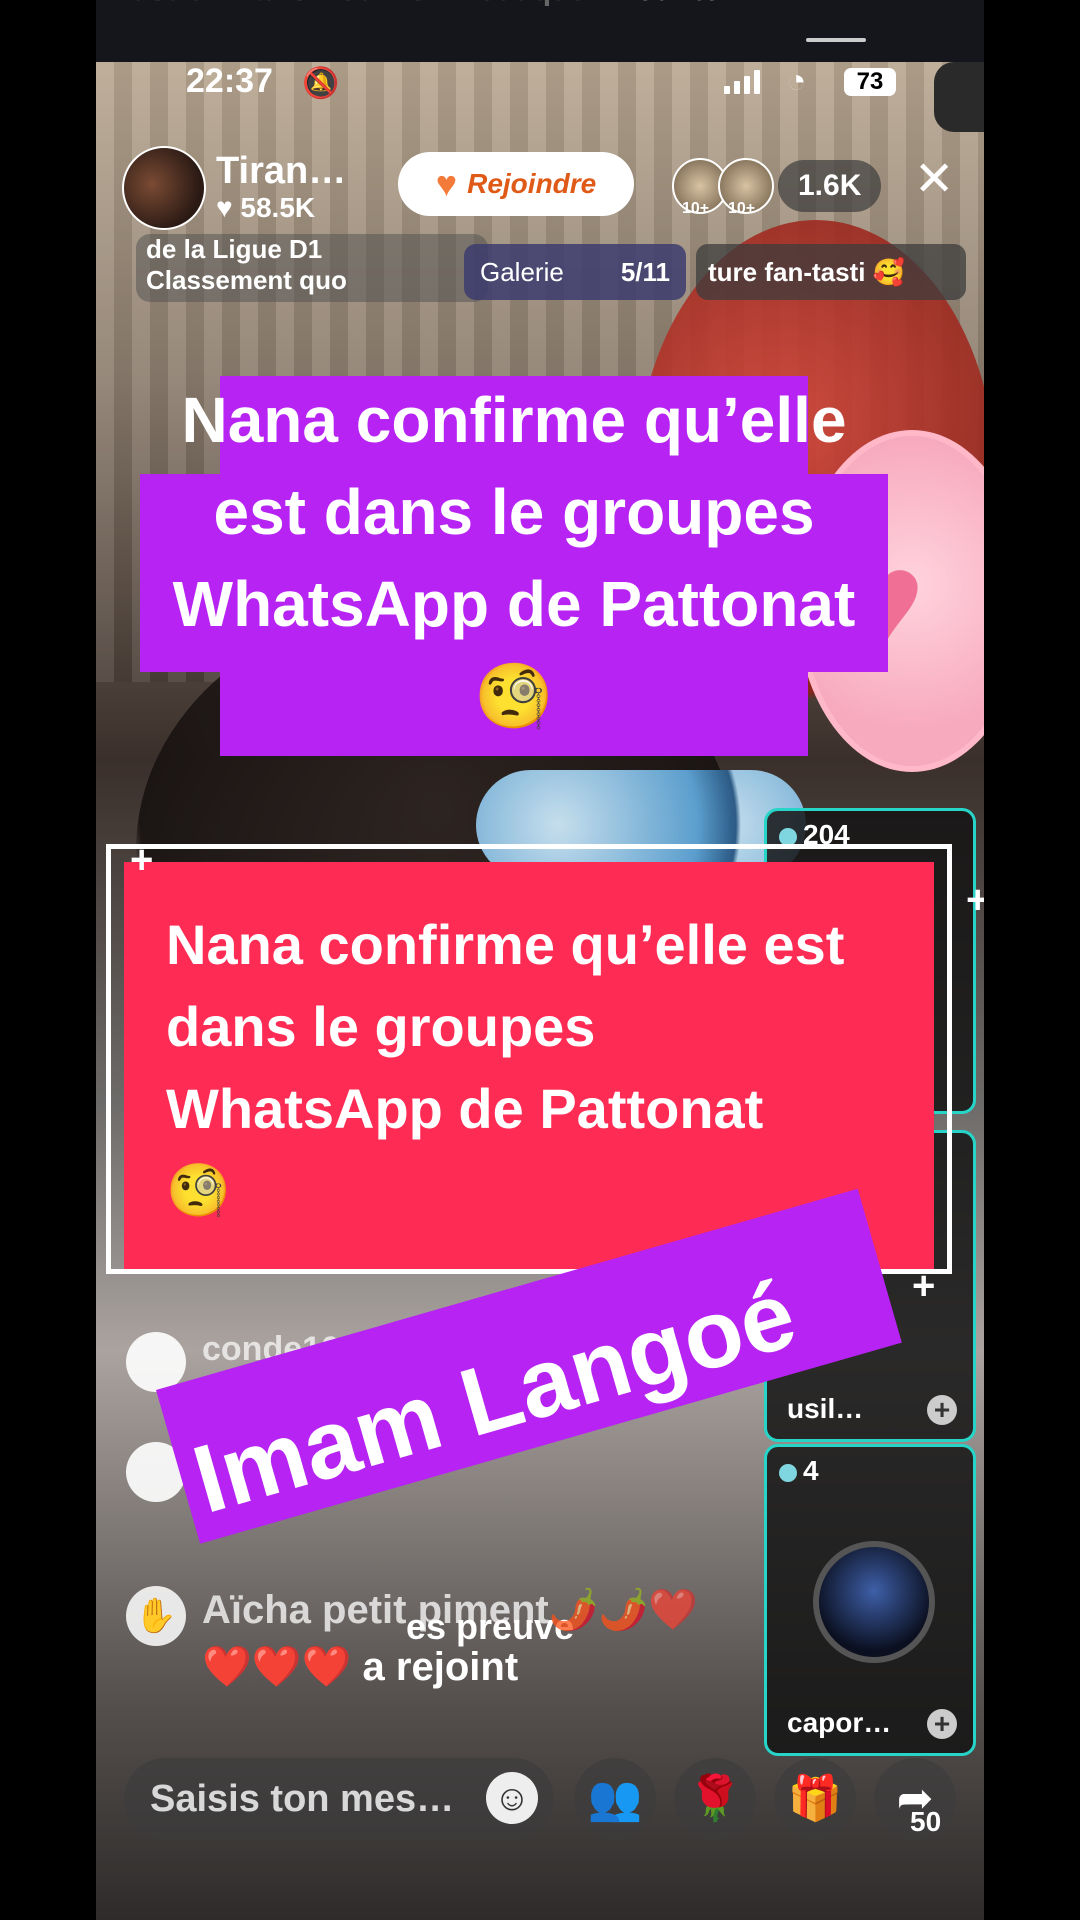 Image resolution: width=1080 pixels, height=1920 pixels. I want to click on side-card: 4 capor… +, so click(870, 1600).